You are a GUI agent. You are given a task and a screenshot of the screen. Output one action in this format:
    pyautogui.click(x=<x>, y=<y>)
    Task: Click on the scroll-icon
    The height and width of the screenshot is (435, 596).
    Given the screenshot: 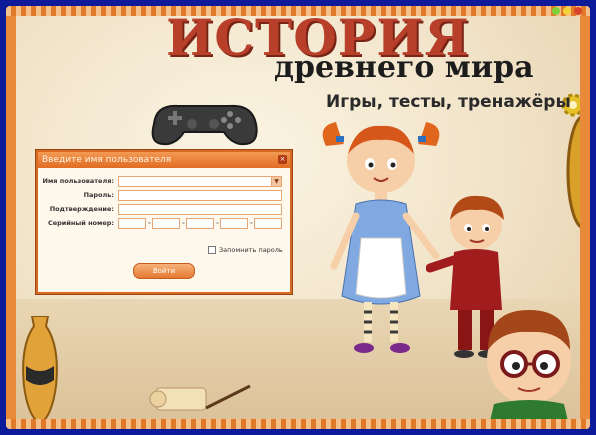 What is the action you would take?
    pyautogui.click(x=200, y=397)
    